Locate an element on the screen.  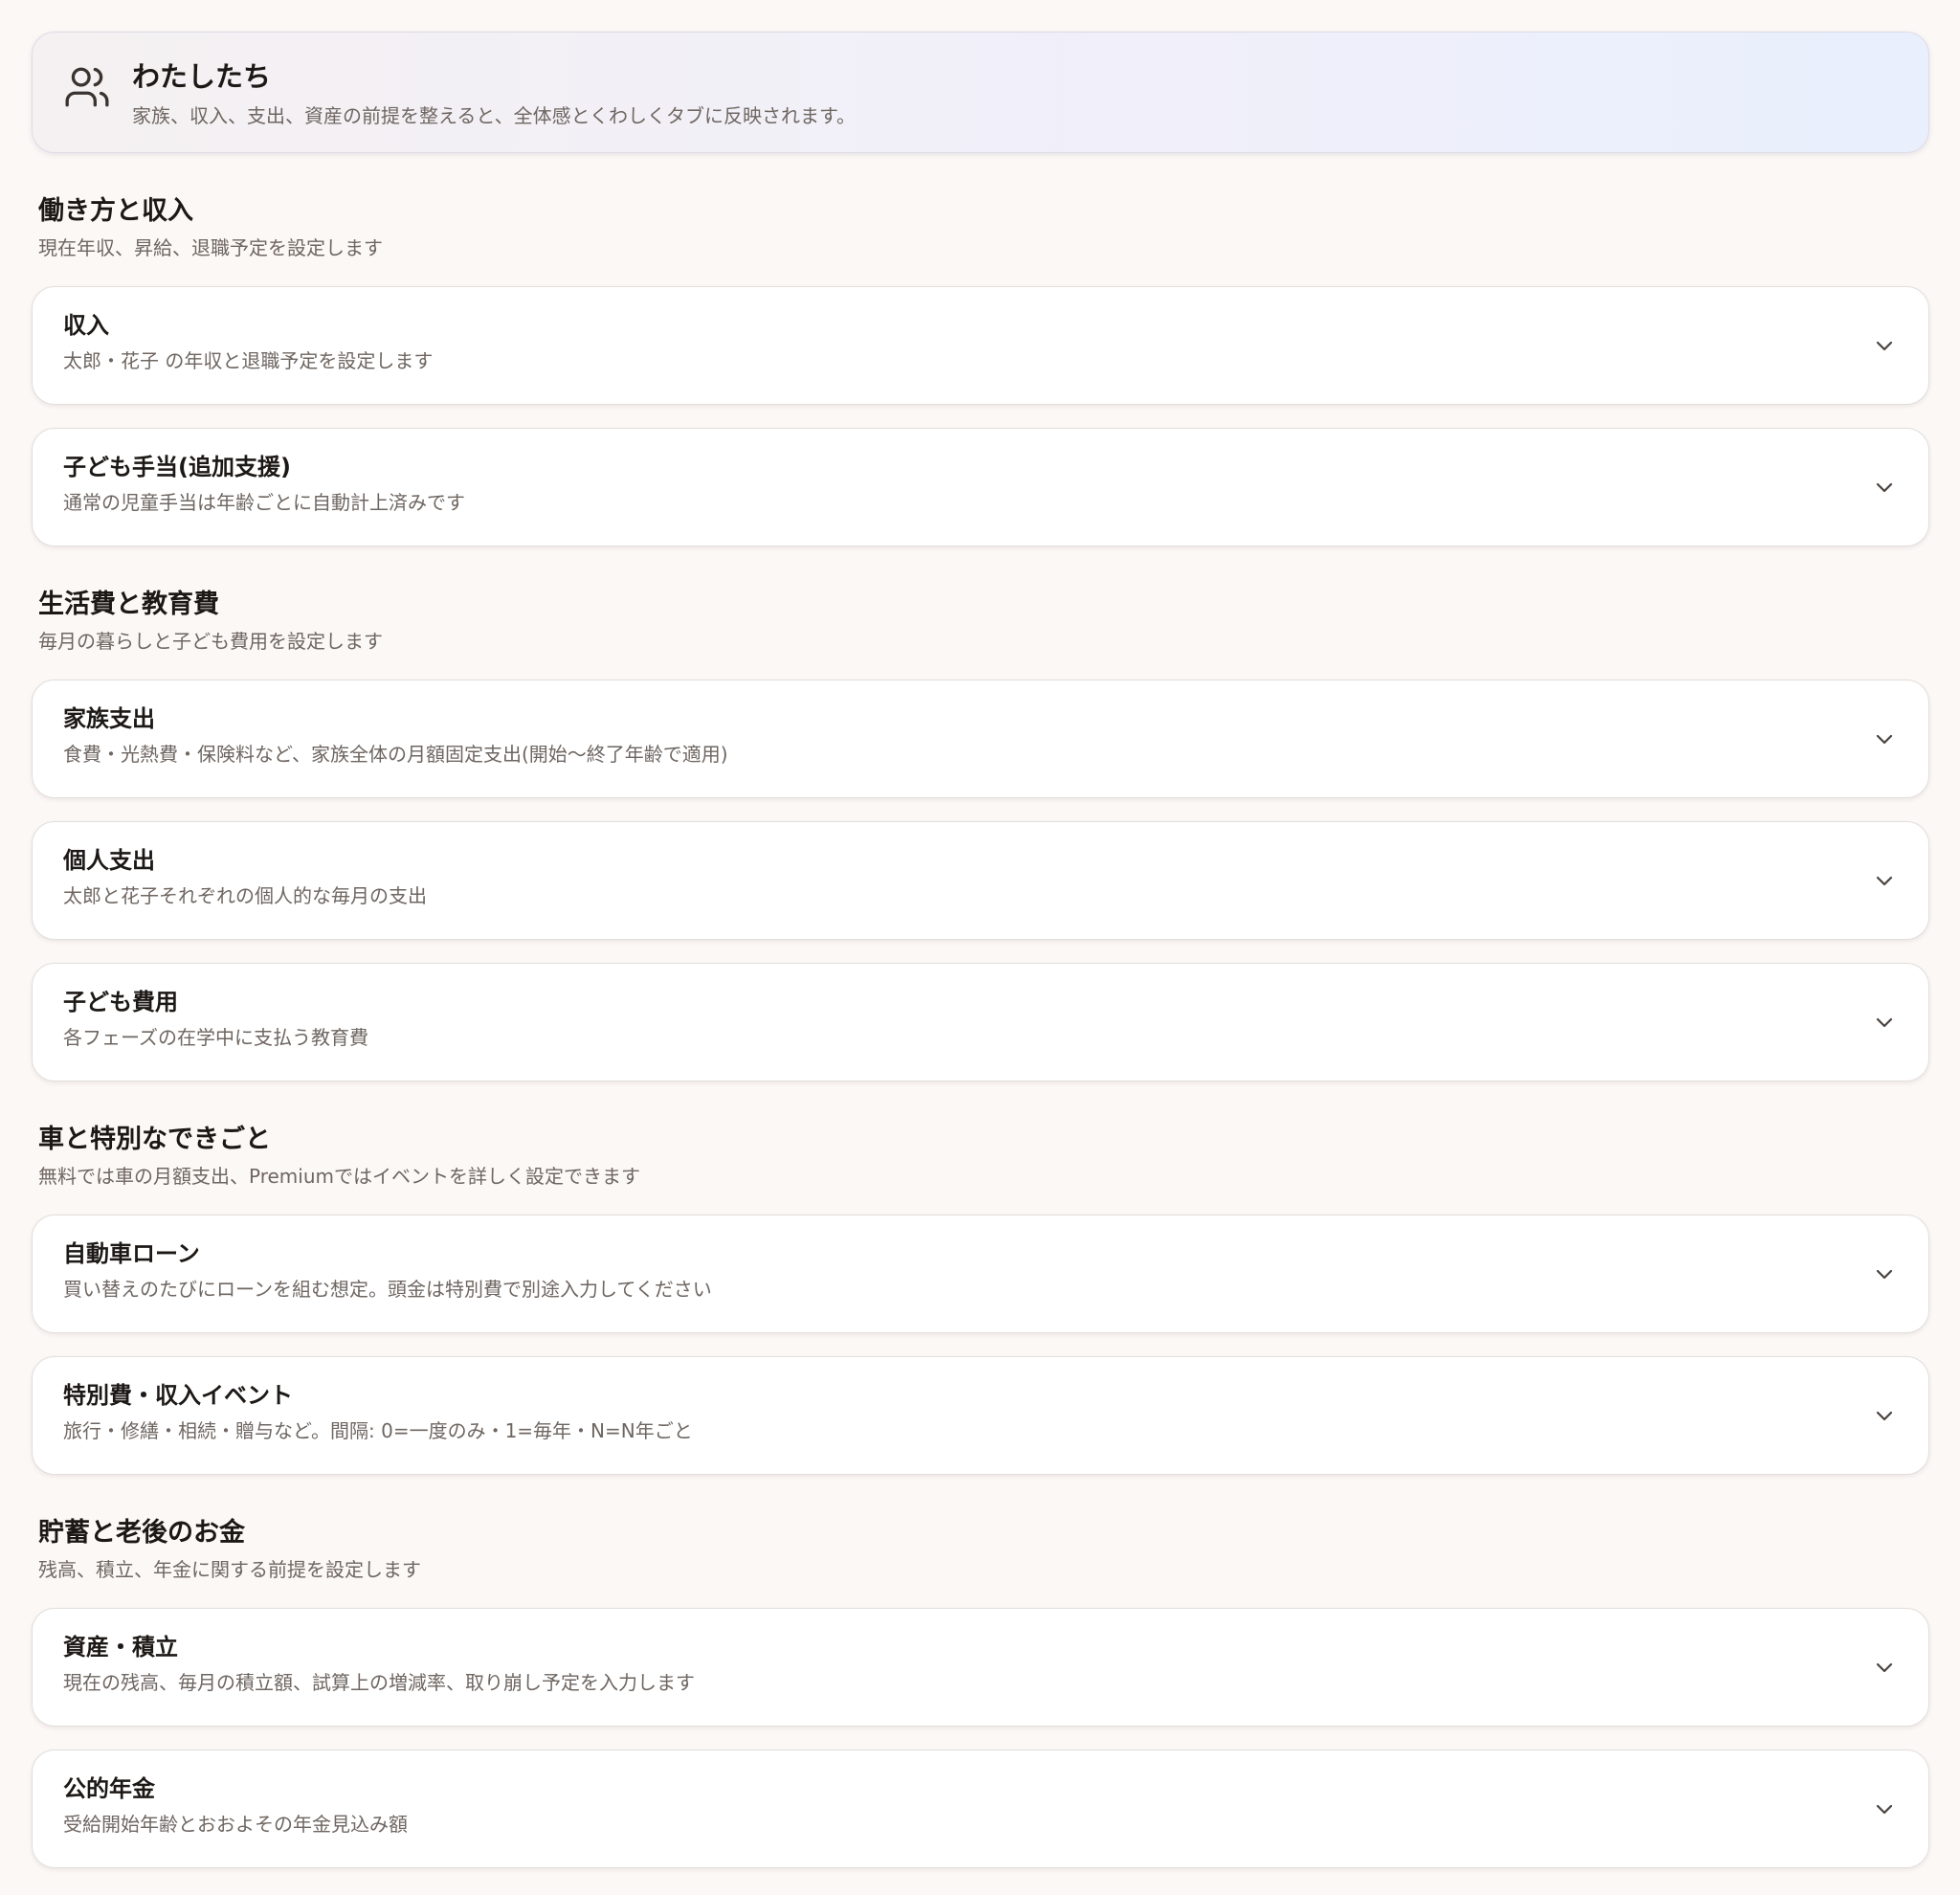
card-subtitle: 通常の児童手当は年齢ごとに自動計上済みです is located at coordinates (264, 503).